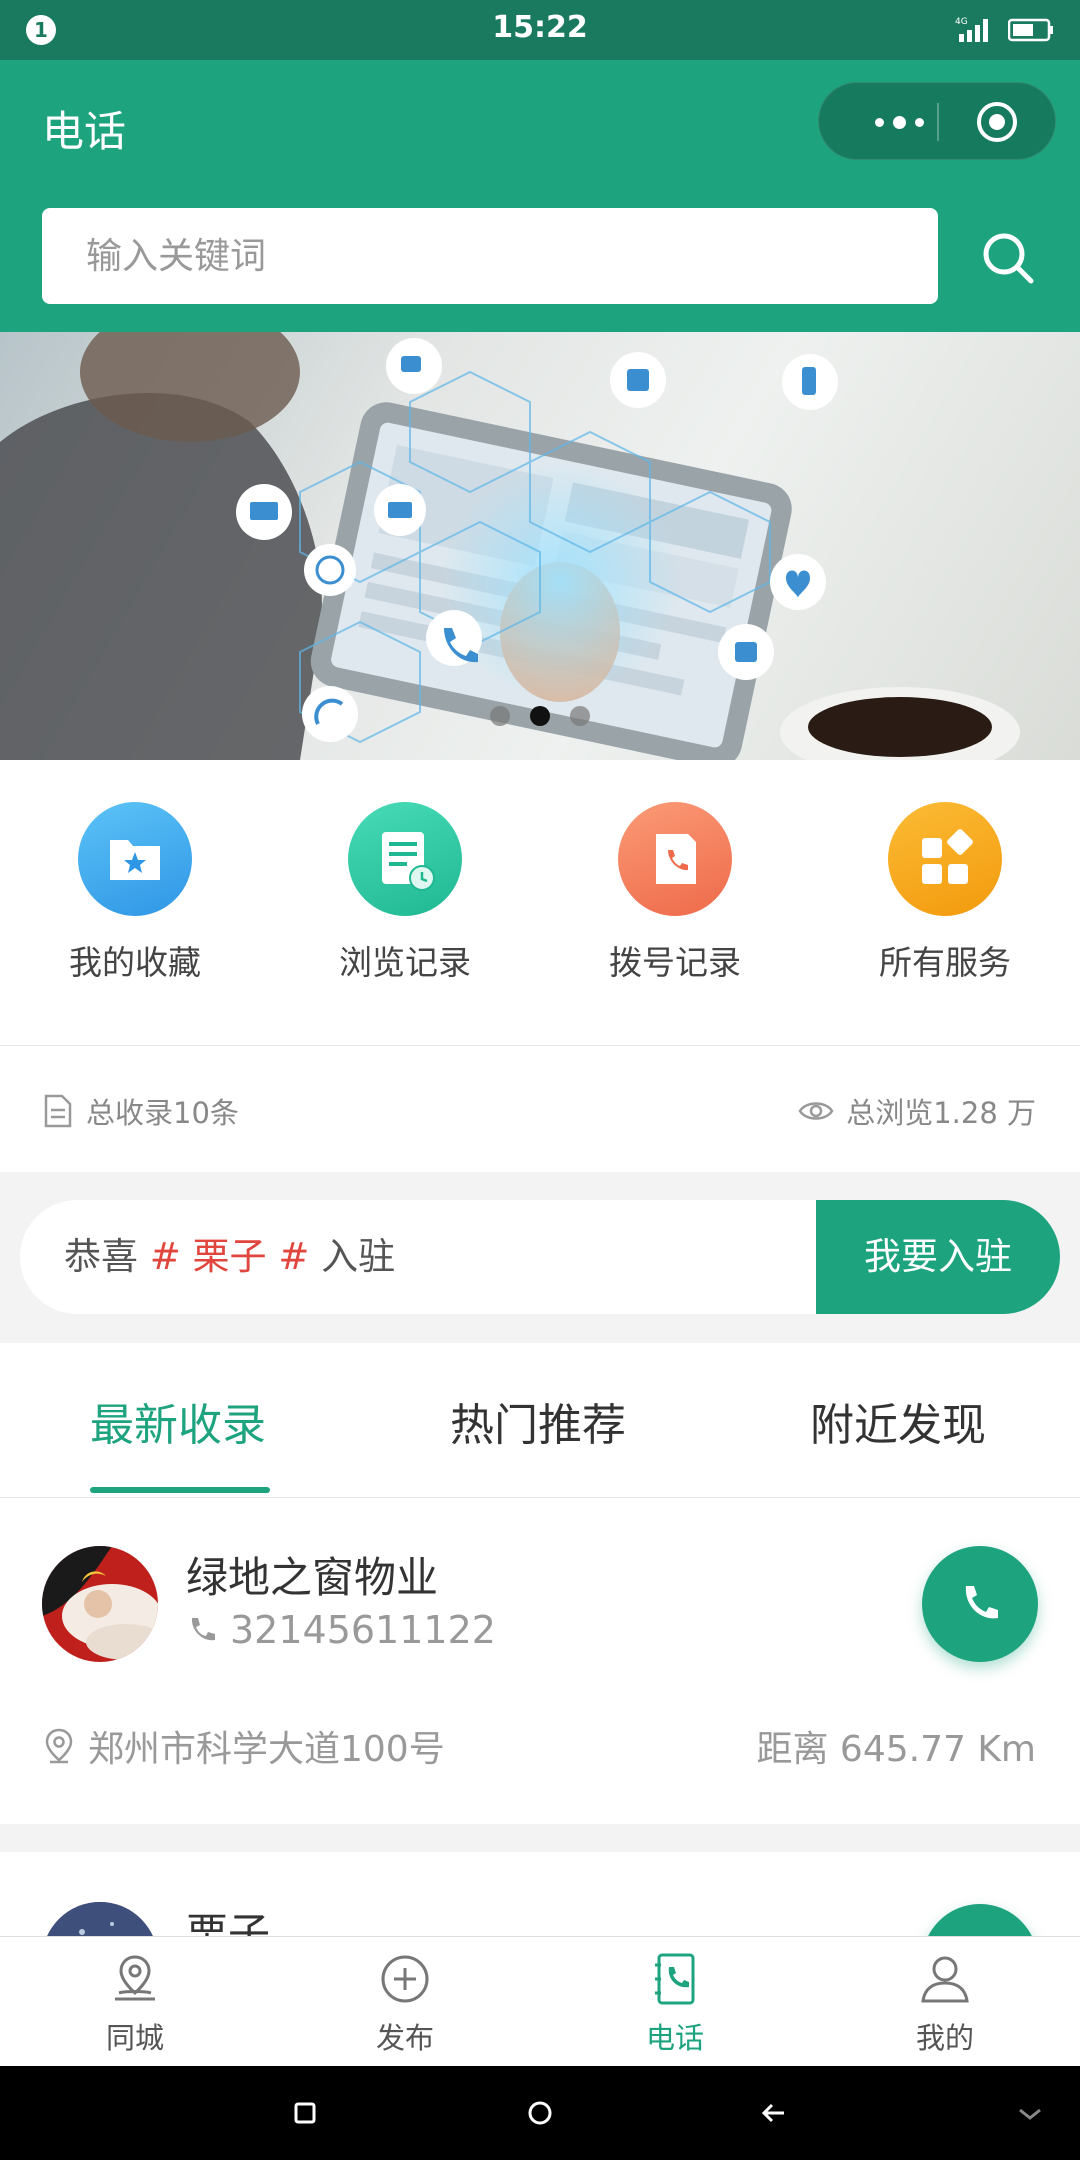  What do you see at coordinates (675, 859) in the screenshot?
I see `call-log-icon` at bounding box center [675, 859].